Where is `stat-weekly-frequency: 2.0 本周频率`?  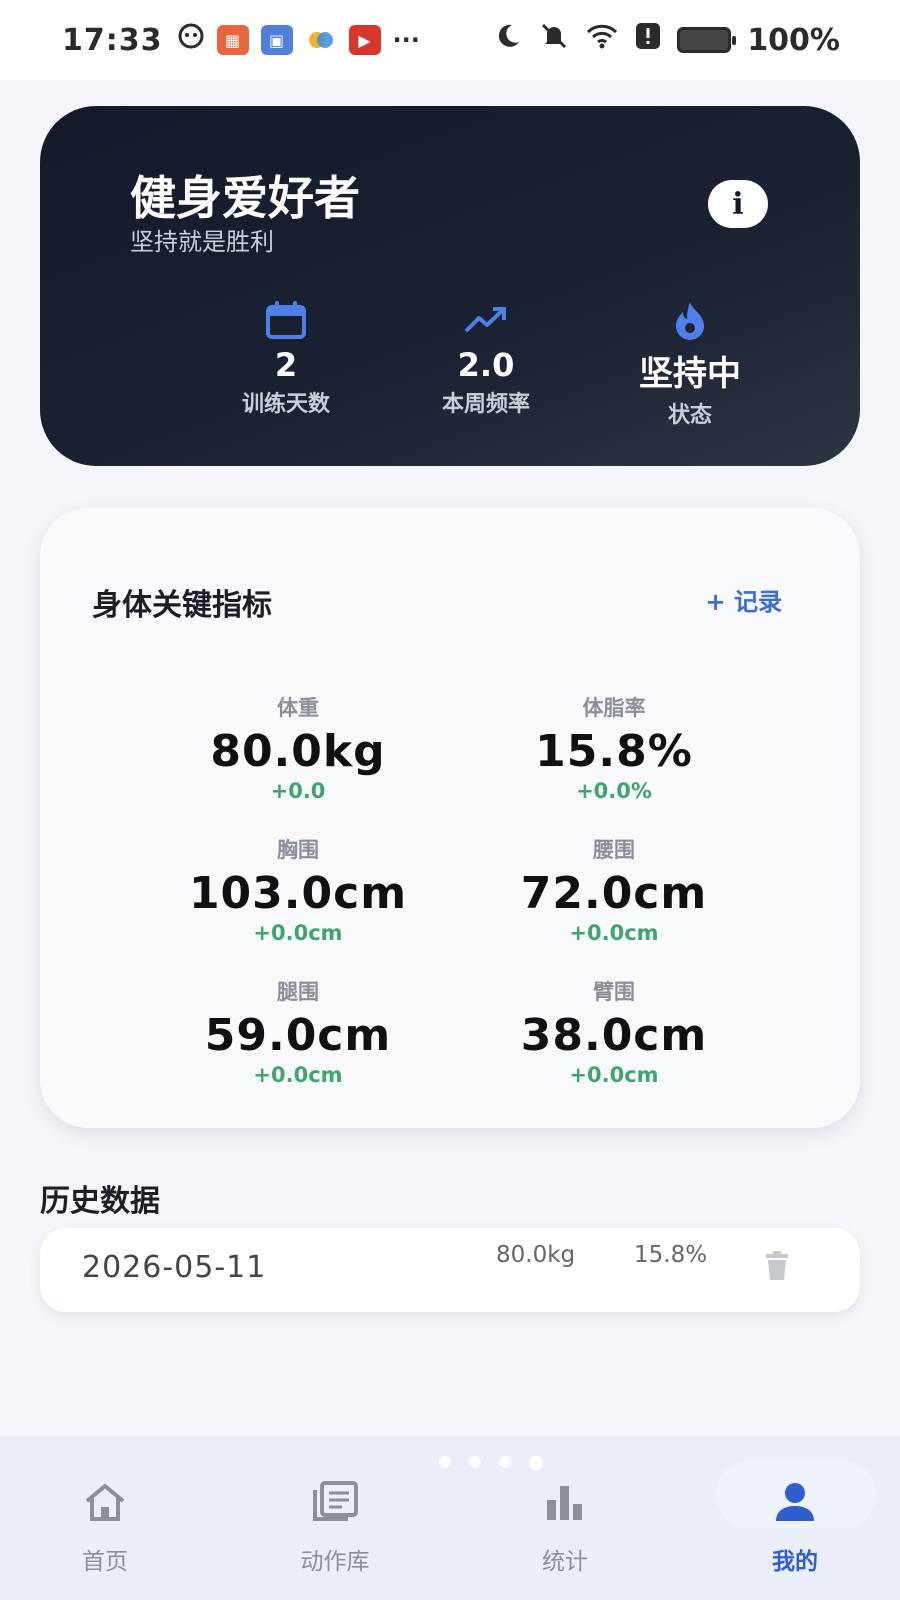
stat-weekly-frequency: 2.0 本周频率 is located at coordinates (486, 357).